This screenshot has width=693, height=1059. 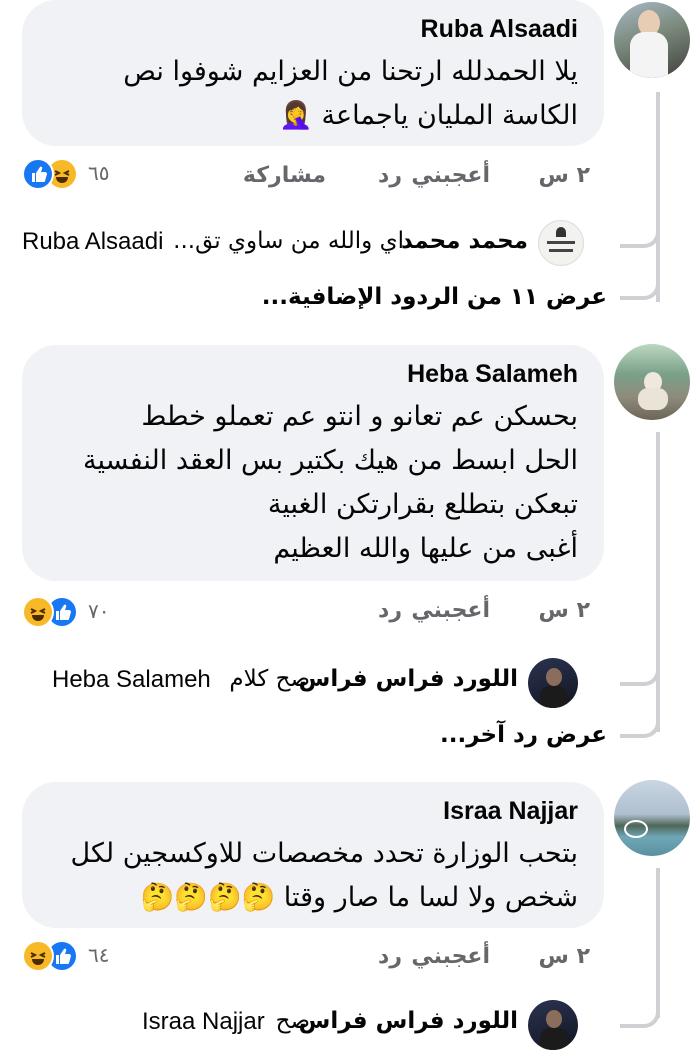 What do you see at coordinates (82, 616) in the screenshot?
I see `reaction-summary: ٧٠` at bounding box center [82, 616].